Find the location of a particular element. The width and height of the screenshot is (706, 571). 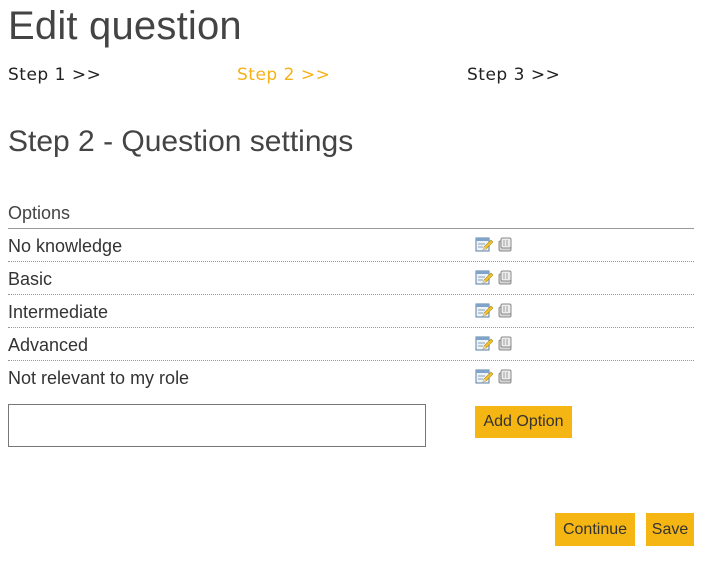

option-row: Advanced is located at coordinates (351, 344).